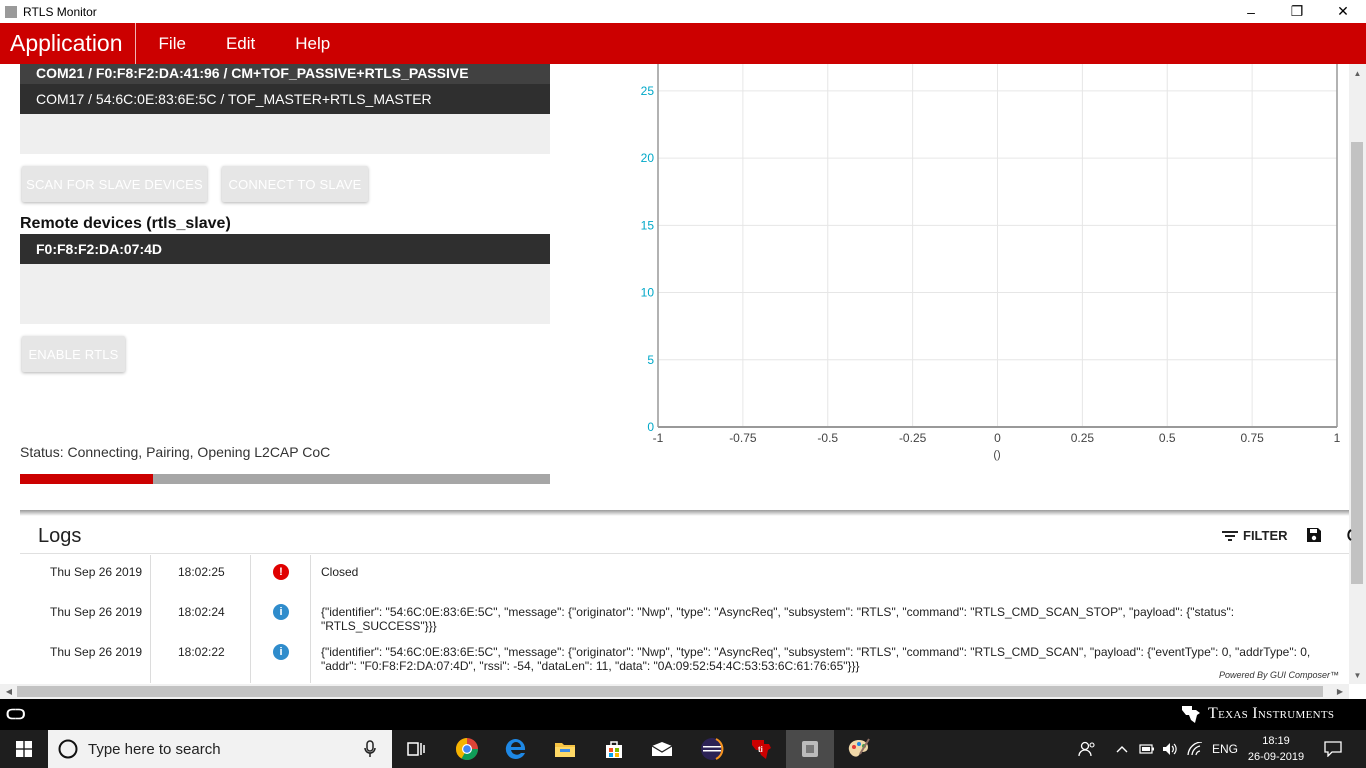  I want to click on taskbar-clock: 18:19 26-09-2019, so click(1276, 749).